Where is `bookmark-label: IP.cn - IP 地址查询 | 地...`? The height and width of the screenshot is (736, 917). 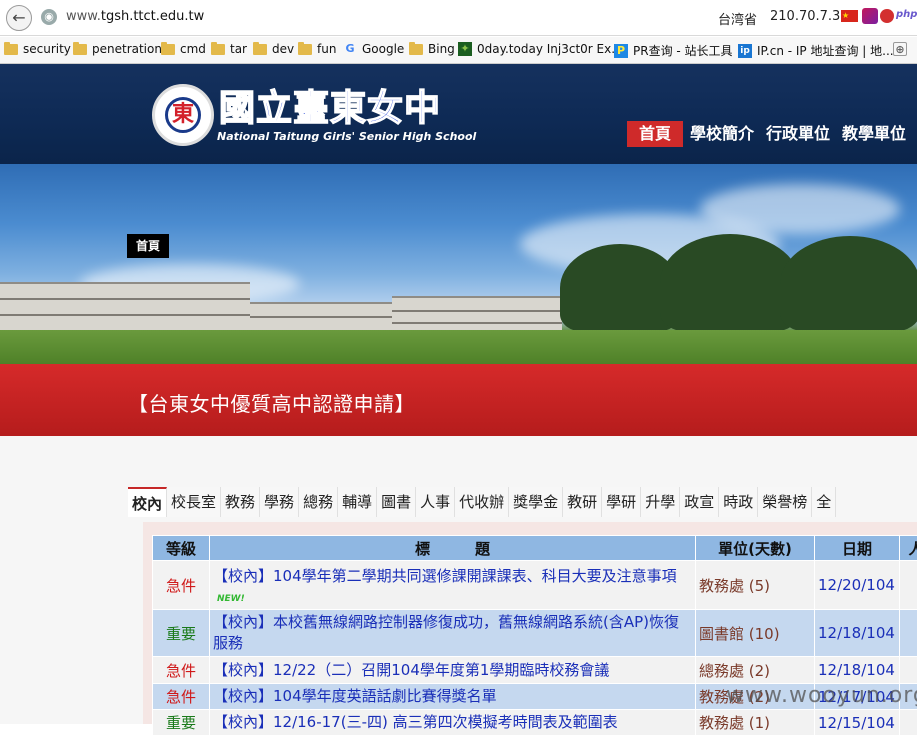
bookmark-label: IP.cn - IP 地址查询 | 地... is located at coordinates (825, 50).